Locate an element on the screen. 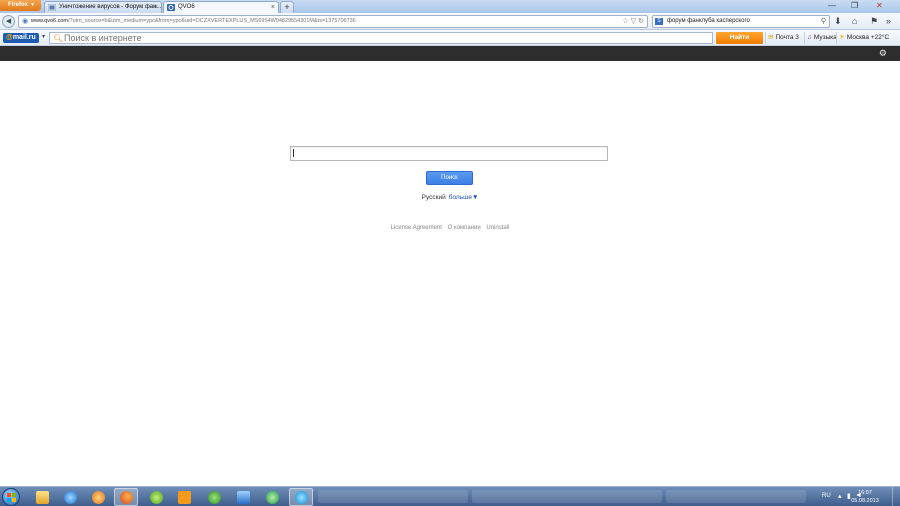 This screenshot has height=506, width=900. taskbar: RU ▴ ▮ ◄ 16:07 05.08.2013 is located at coordinates (450, 496).